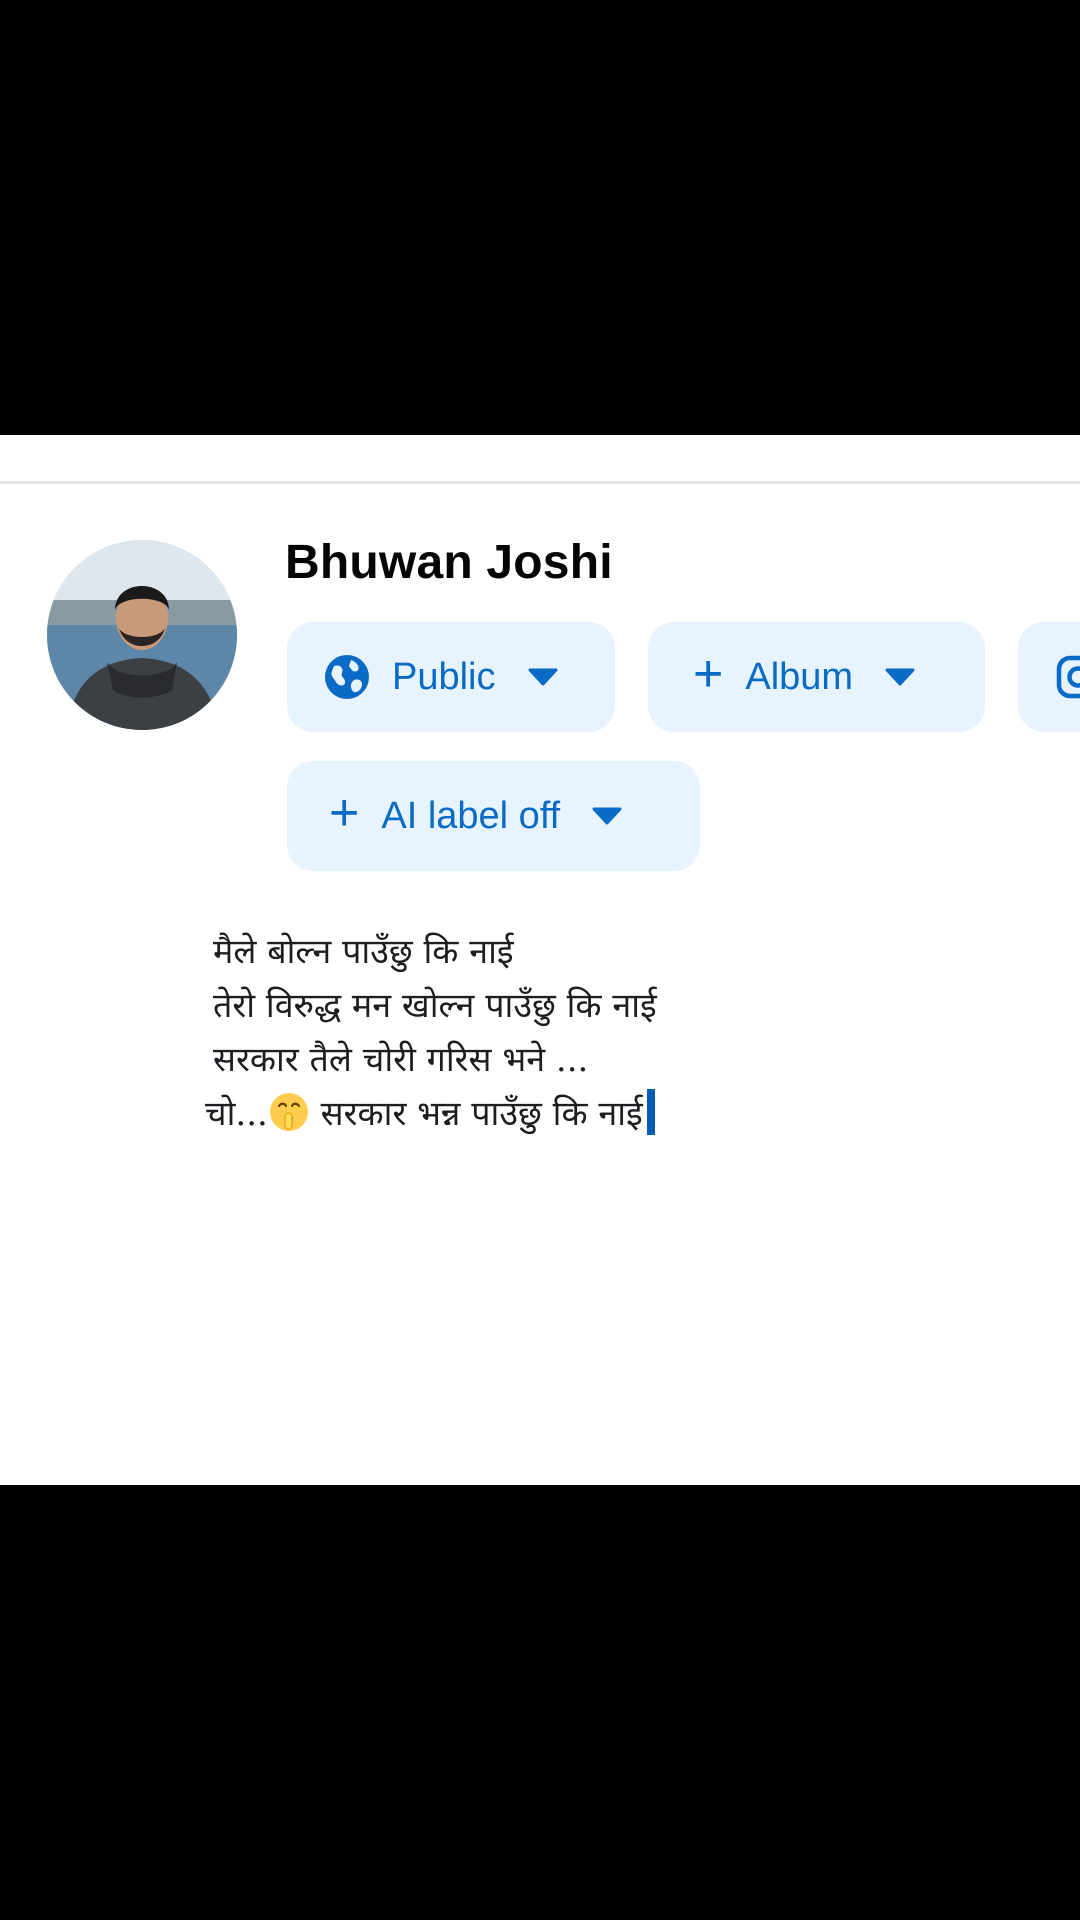 This screenshot has width=1080, height=1920. I want to click on ai-label-text: AI label off, so click(471, 815).